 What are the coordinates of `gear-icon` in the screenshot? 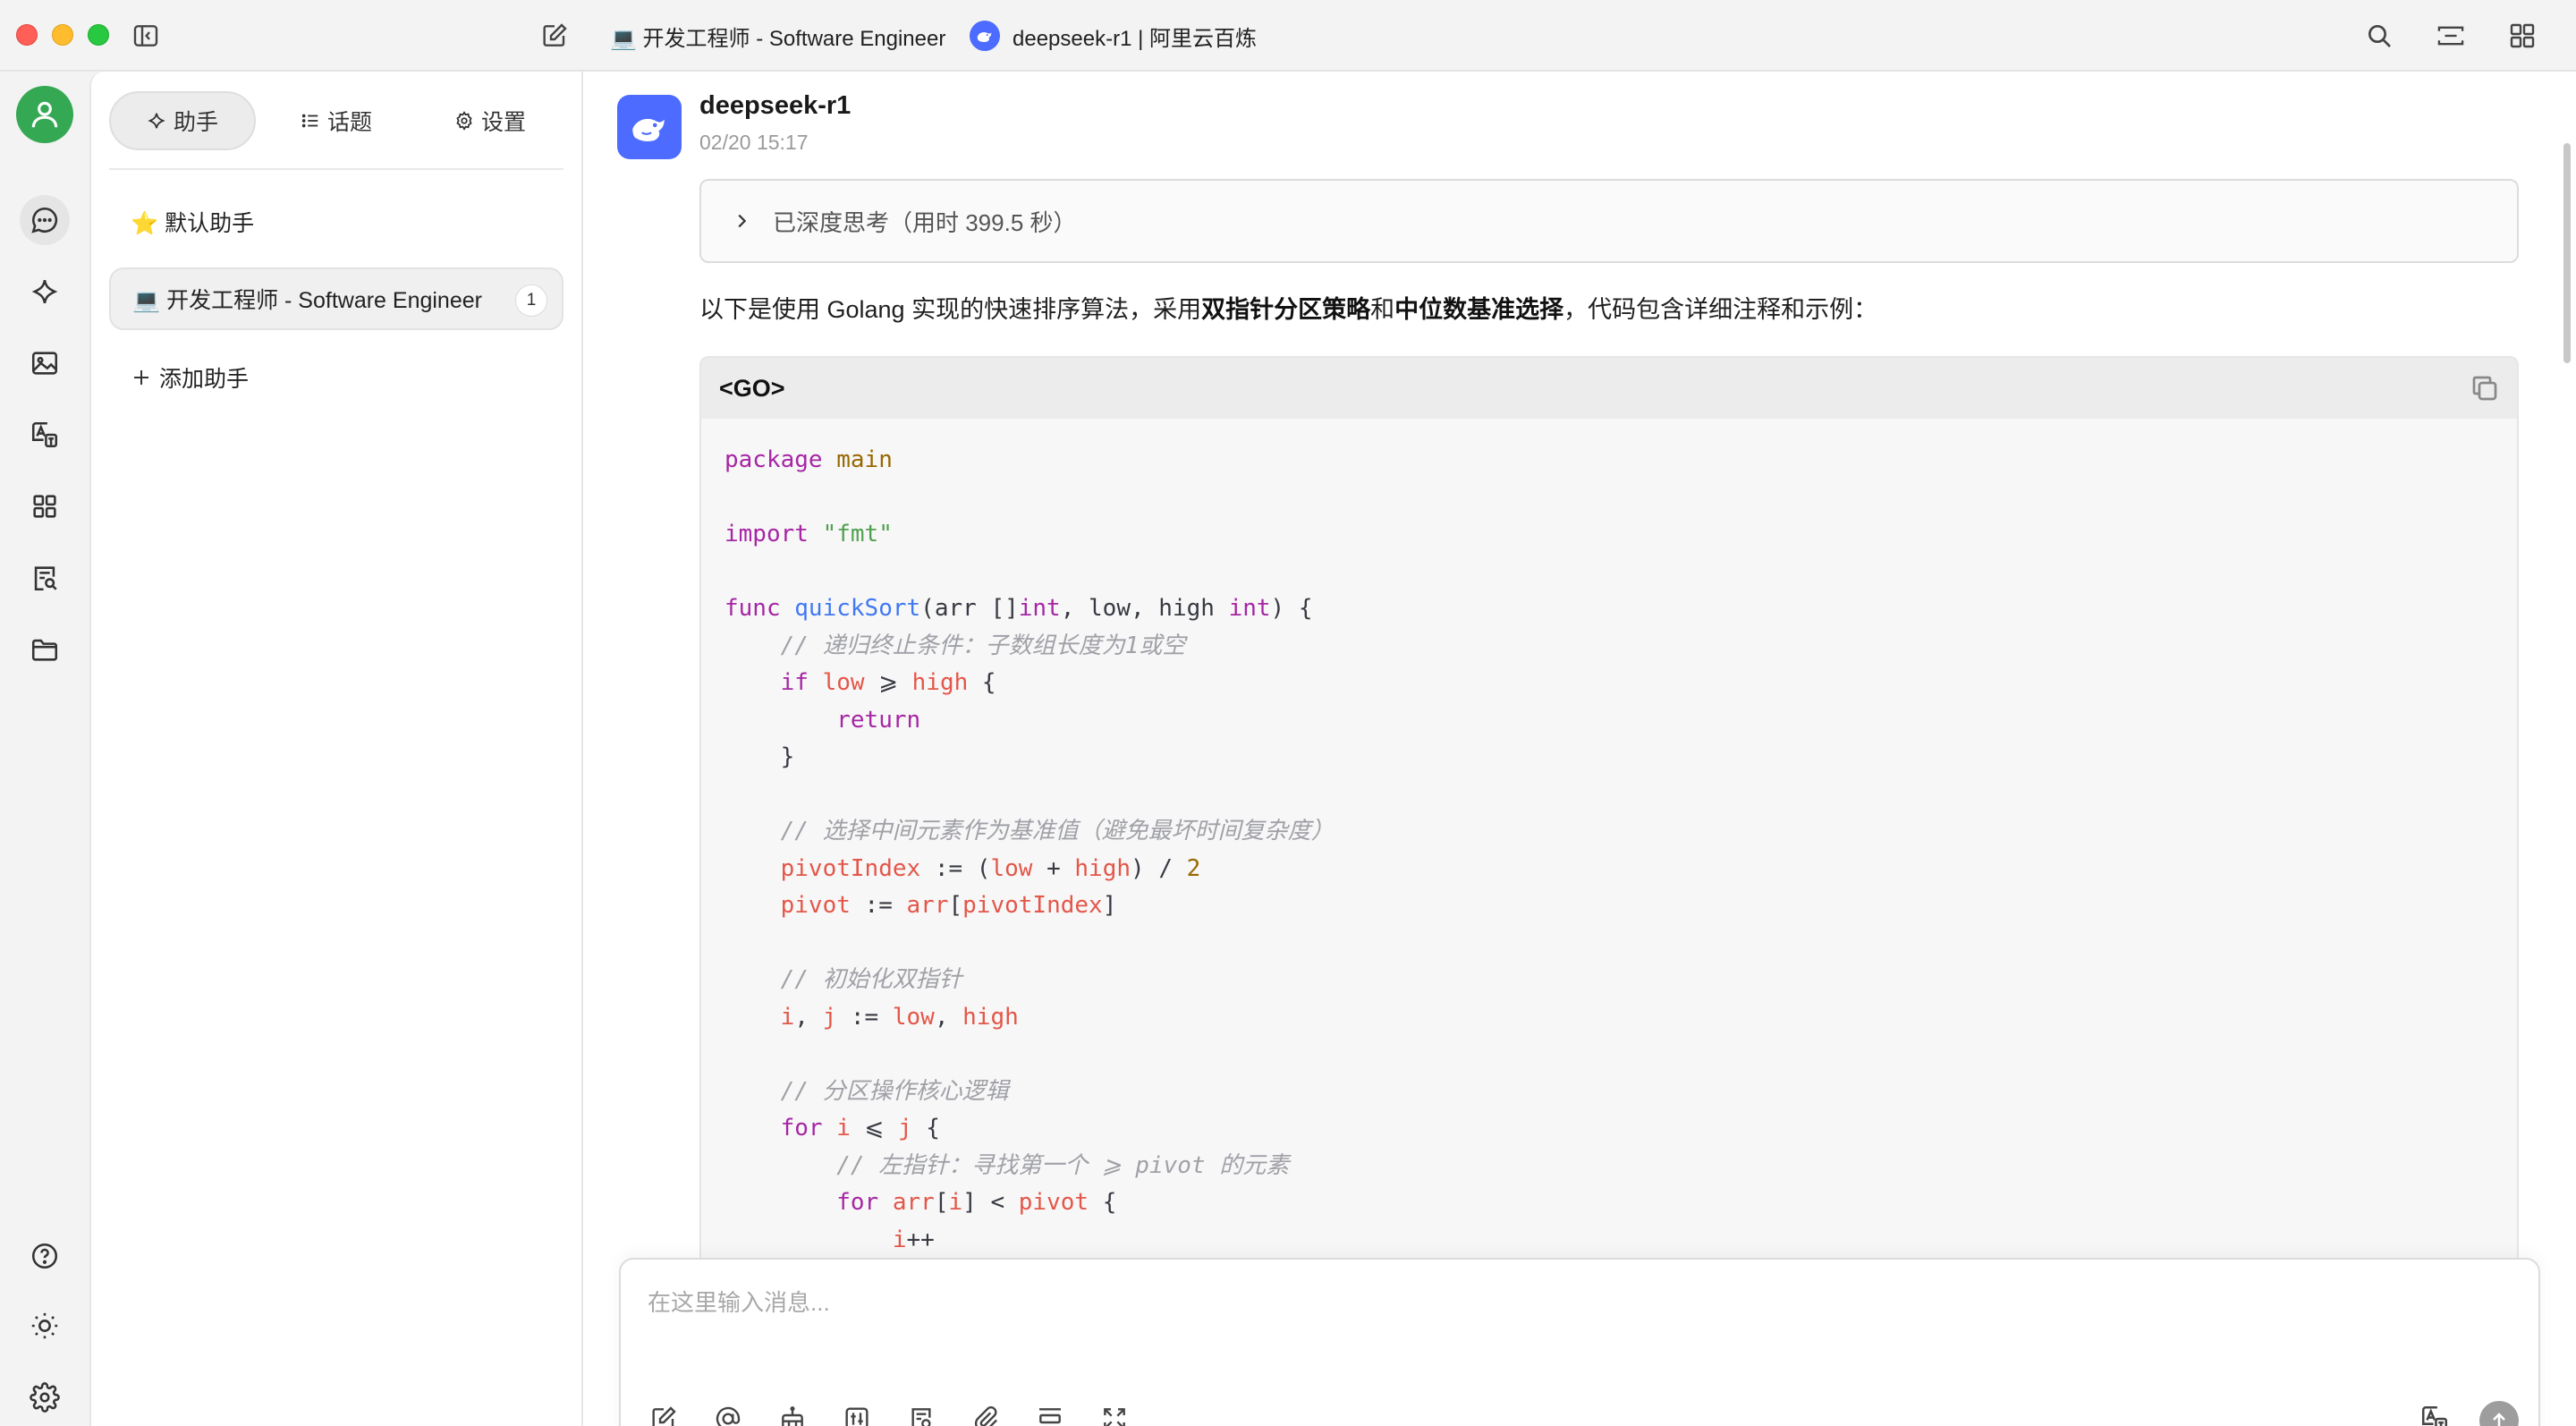 It's located at (464, 121).